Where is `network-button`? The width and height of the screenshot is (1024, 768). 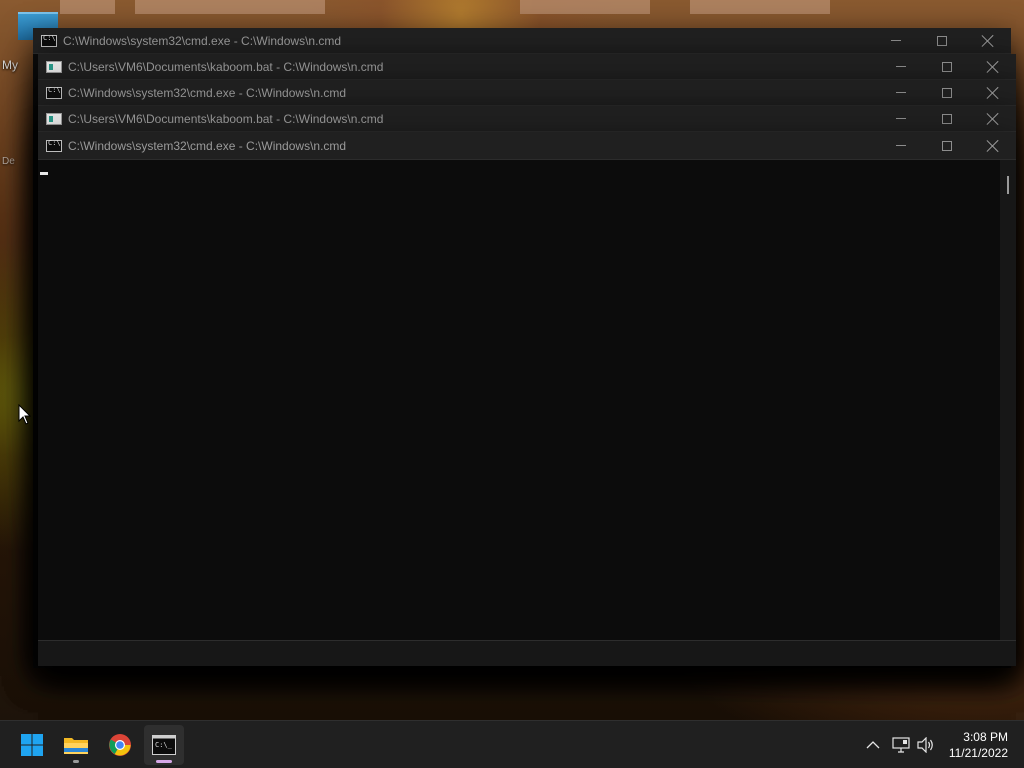 network-button is located at coordinates (901, 744).